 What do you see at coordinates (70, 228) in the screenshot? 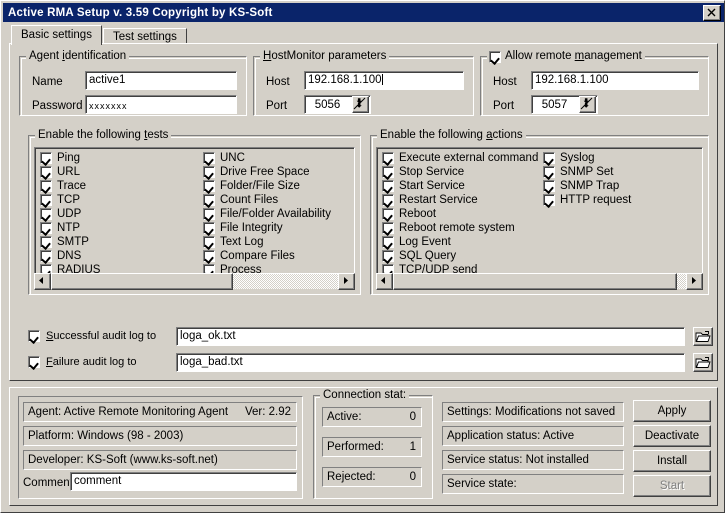
I see `test-item: NTP` at bounding box center [70, 228].